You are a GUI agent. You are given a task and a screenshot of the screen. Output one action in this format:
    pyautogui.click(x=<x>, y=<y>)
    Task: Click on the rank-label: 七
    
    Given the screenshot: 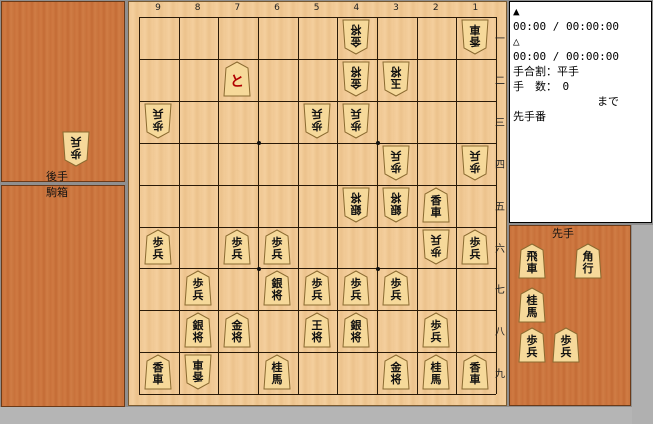 What is the action you would take?
    pyautogui.click(x=500, y=291)
    